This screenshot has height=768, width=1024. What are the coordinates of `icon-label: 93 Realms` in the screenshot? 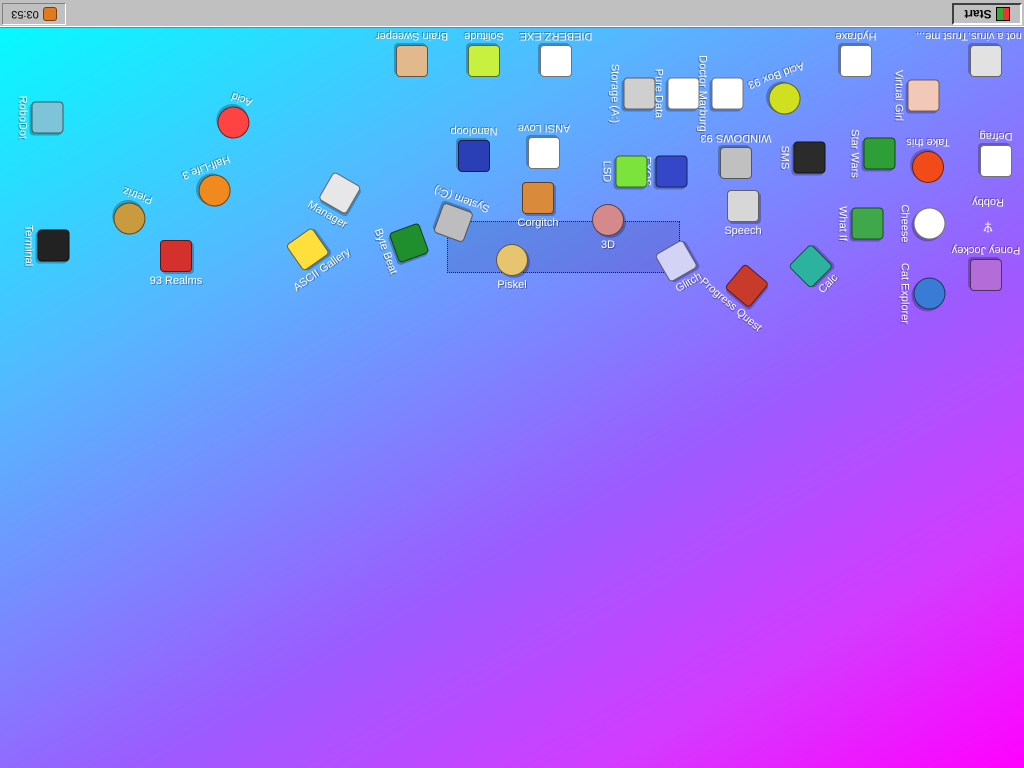 It's located at (176, 281).